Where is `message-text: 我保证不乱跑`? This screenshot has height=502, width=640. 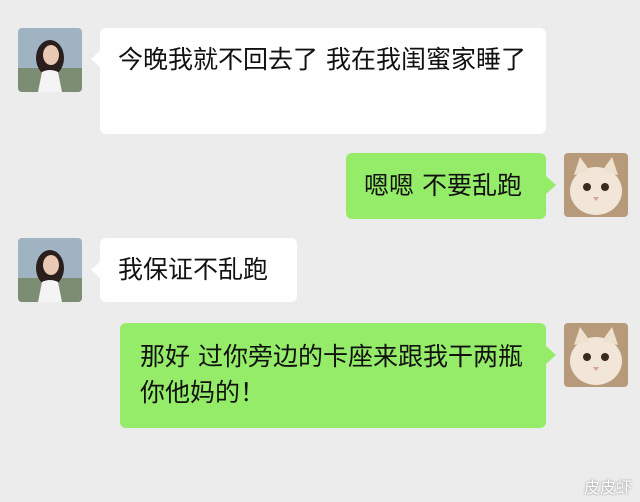 message-text: 我保证不乱跑 is located at coordinates (193, 269).